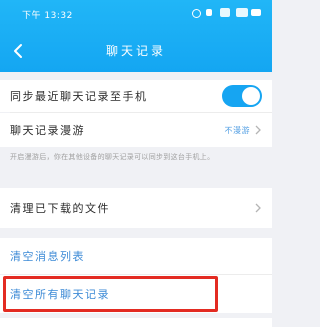 The height and width of the screenshot is (327, 320). Describe the element at coordinates (79, 96) in the screenshot. I see `sync-label: 同步最近聊天记录至手机` at that location.